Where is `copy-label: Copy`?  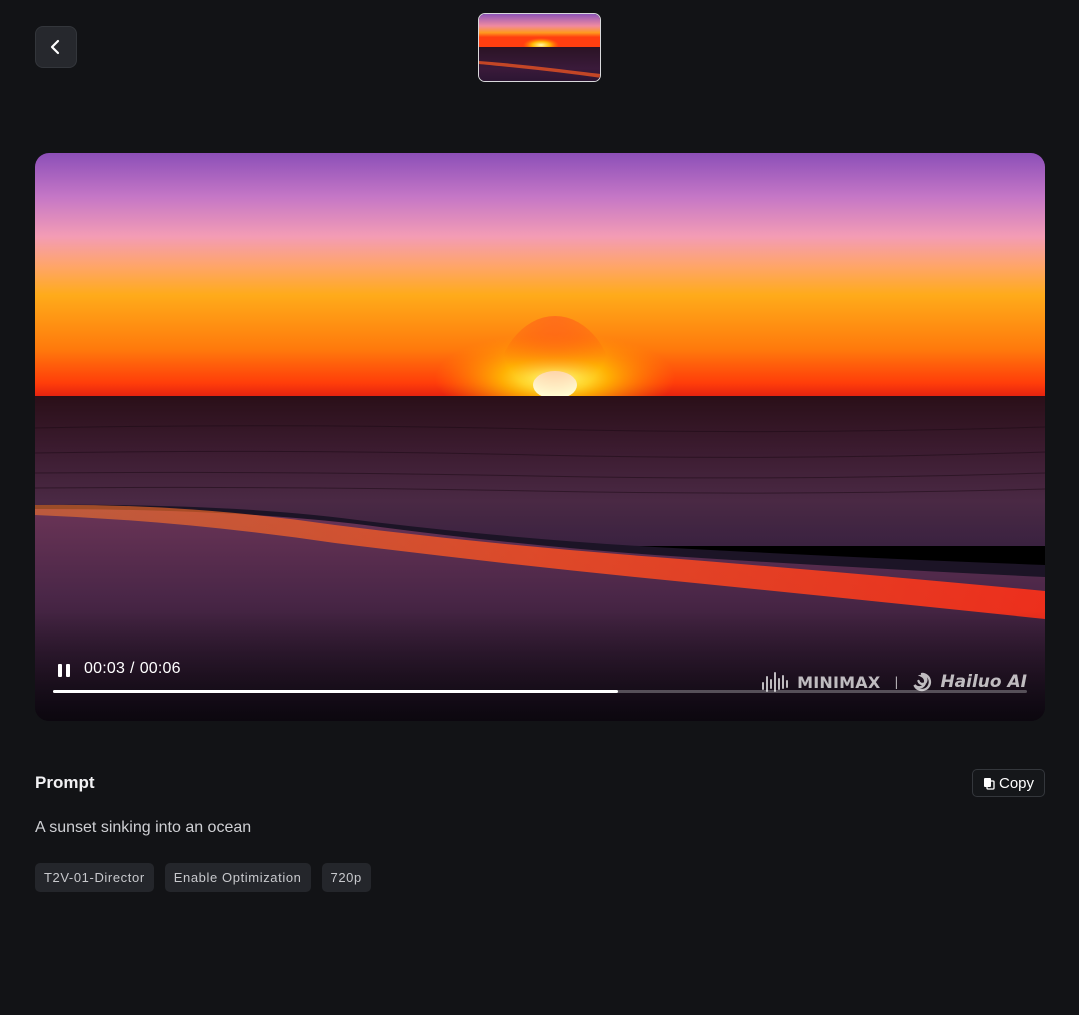
copy-label: Copy is located at coordinates (1016, 783).